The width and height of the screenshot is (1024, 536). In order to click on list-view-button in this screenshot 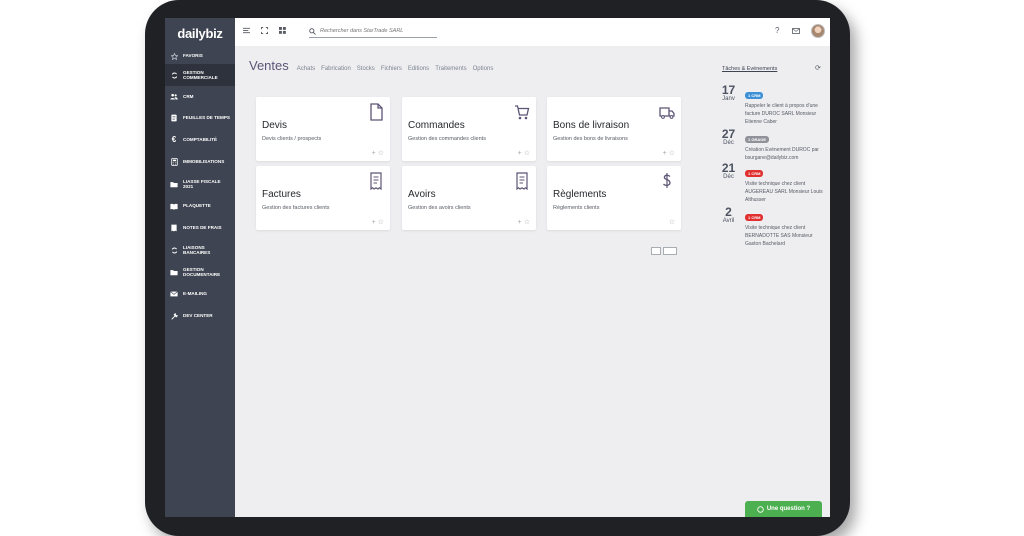, I will do `click(656, 251)`.